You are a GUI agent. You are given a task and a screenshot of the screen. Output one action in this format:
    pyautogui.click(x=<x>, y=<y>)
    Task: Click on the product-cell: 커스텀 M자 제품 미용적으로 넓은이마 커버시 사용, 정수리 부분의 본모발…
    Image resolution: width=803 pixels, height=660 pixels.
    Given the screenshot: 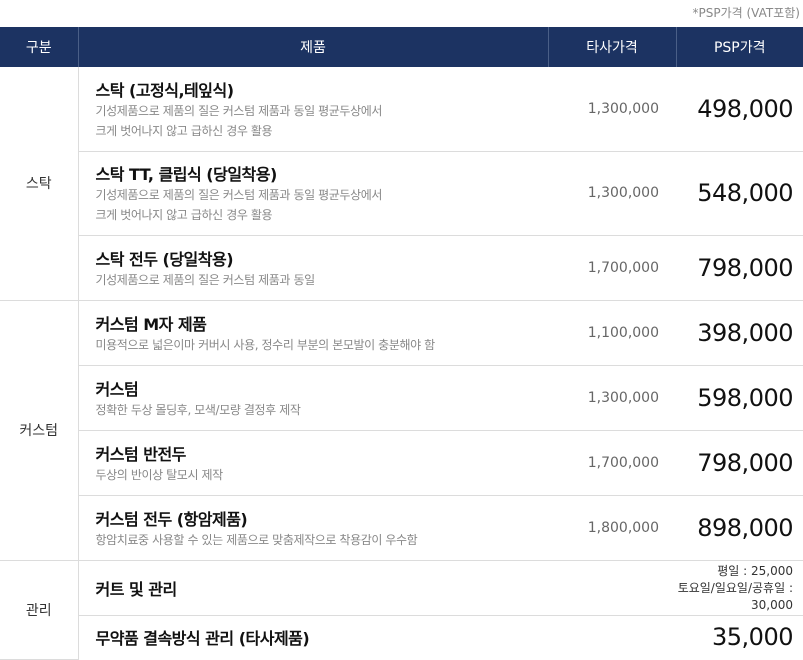 What is the action you would take?
    pyautogui.click(x=313, y=333)
    